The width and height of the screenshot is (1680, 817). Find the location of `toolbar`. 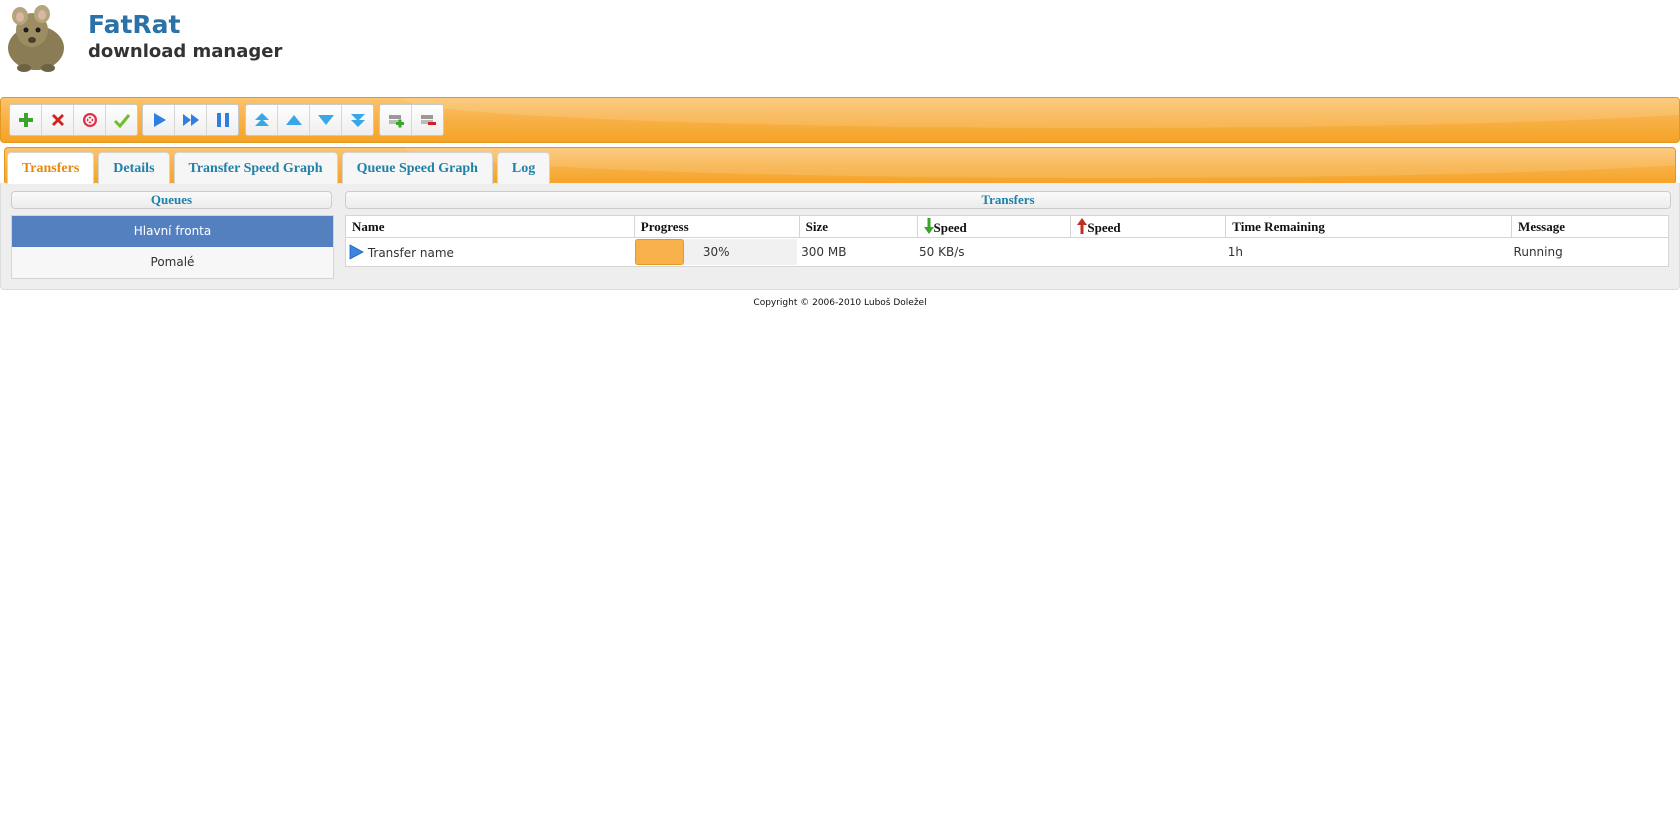

toolbar is located at coordinates (840, 120).